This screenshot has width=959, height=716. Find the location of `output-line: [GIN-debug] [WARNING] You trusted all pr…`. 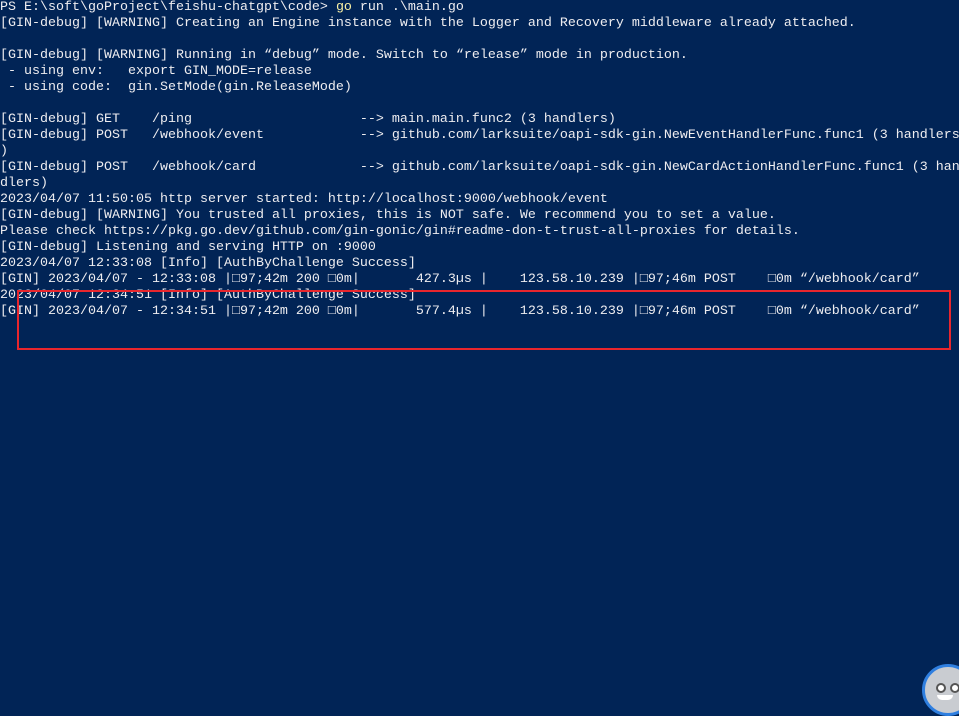

output-line: [GIN-debug] [WARNING] You trusted all pr… is located at coordinates (388, 215).